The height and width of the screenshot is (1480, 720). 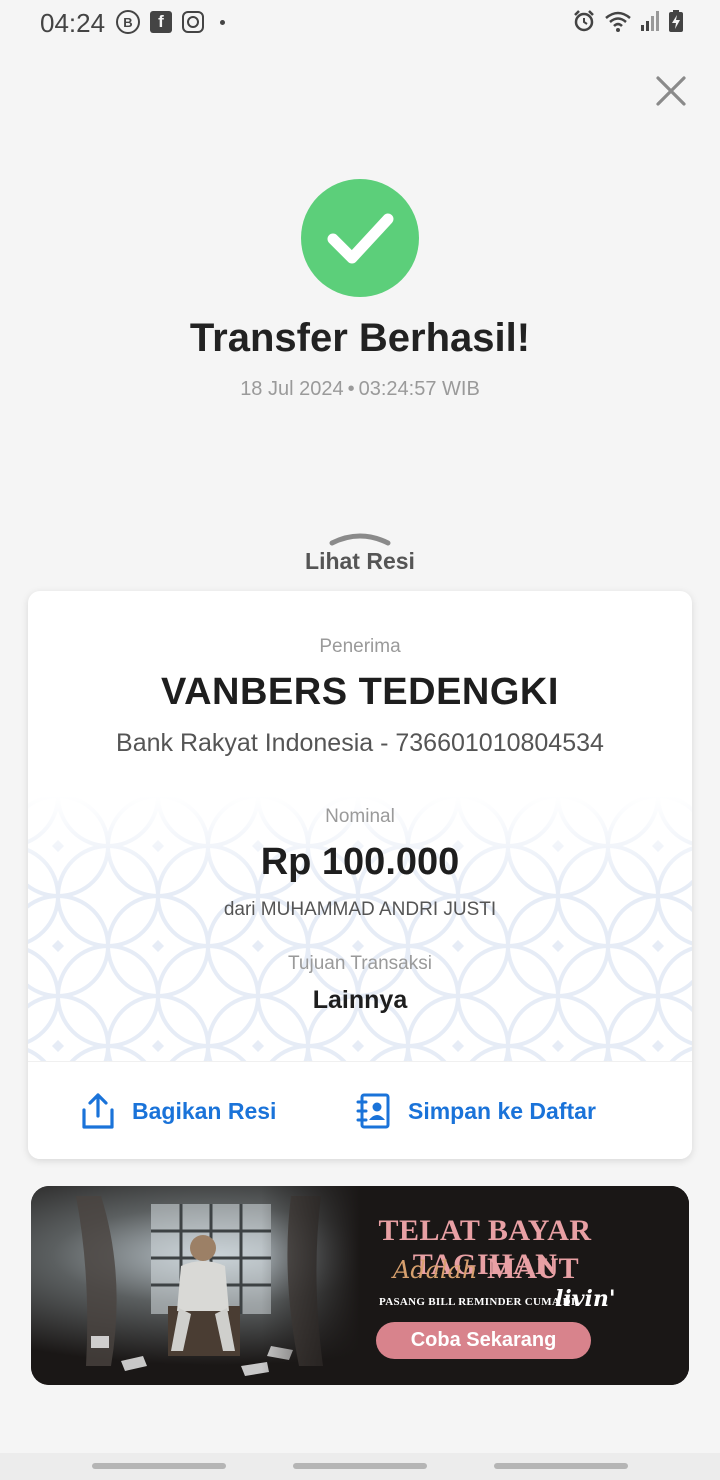 What do you see at coordinates (73, 23) in the screenshot?
I see `status-time: 04:24` at bounding box center [73, 23].